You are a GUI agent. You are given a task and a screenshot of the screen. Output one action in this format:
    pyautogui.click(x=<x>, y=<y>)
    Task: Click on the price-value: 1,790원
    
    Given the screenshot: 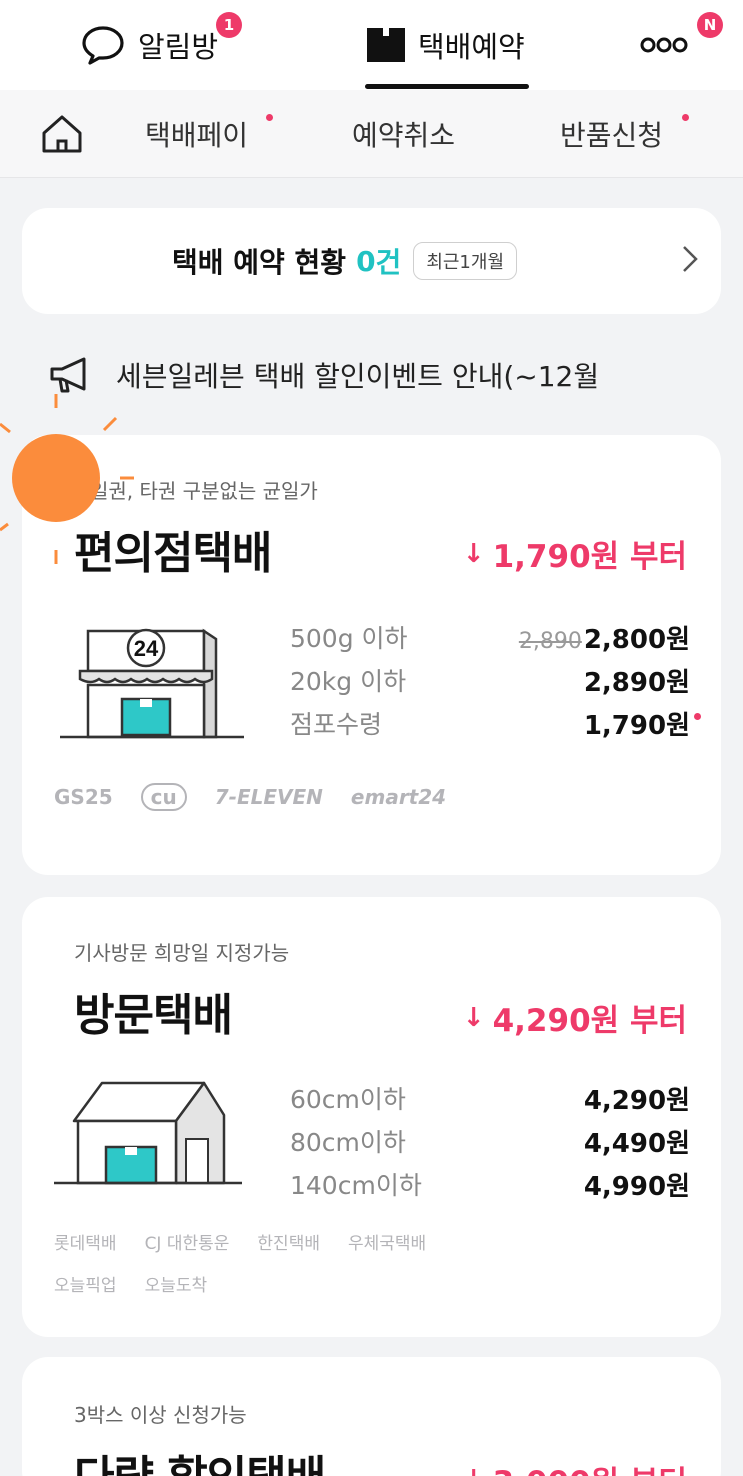 What is the action you would take?
    pyautogui.click(x=636, y=725)
    